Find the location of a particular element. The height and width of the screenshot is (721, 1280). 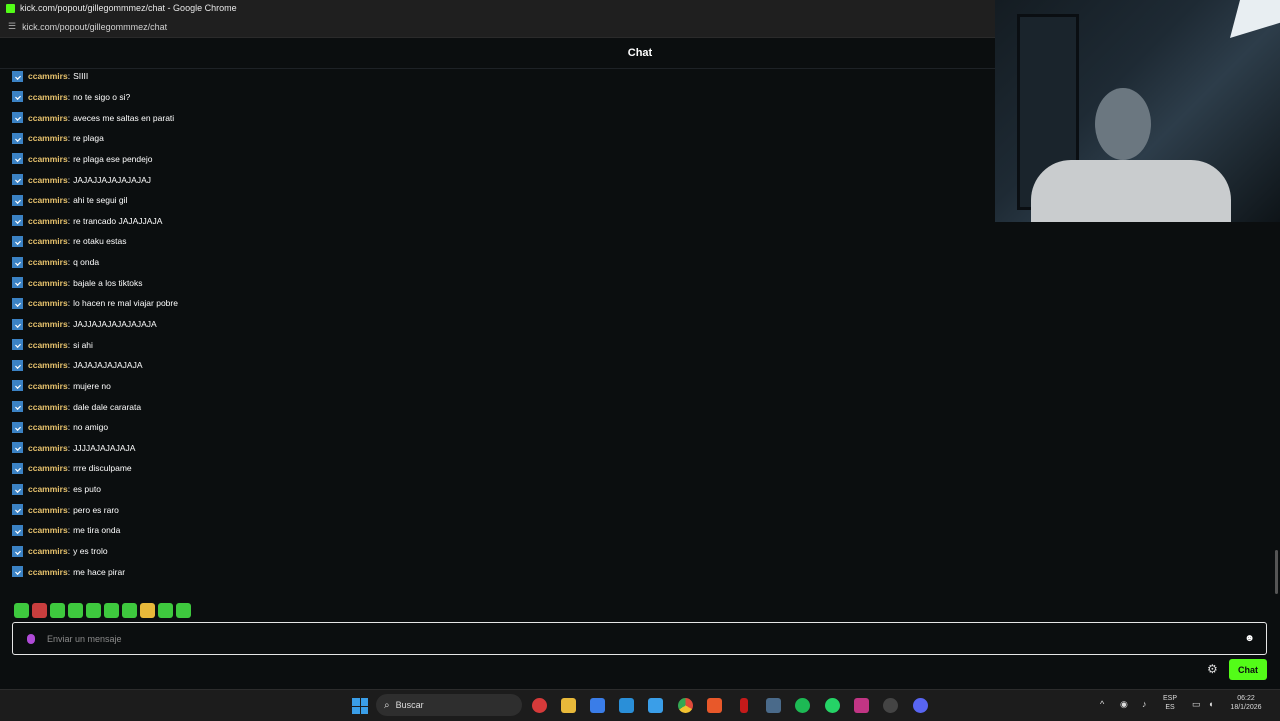

chat-message: ccammirs: re plaga ese pendejo is located at coordinates (462, 159).